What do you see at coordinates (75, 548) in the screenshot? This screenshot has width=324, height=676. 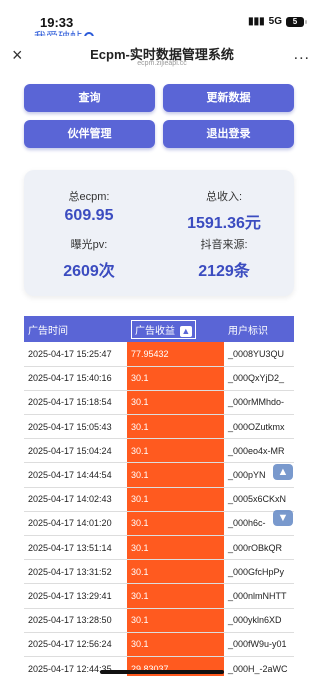 I see `cell-time: 2025-04-17 13:51:14` at bounding box center [75, 548].